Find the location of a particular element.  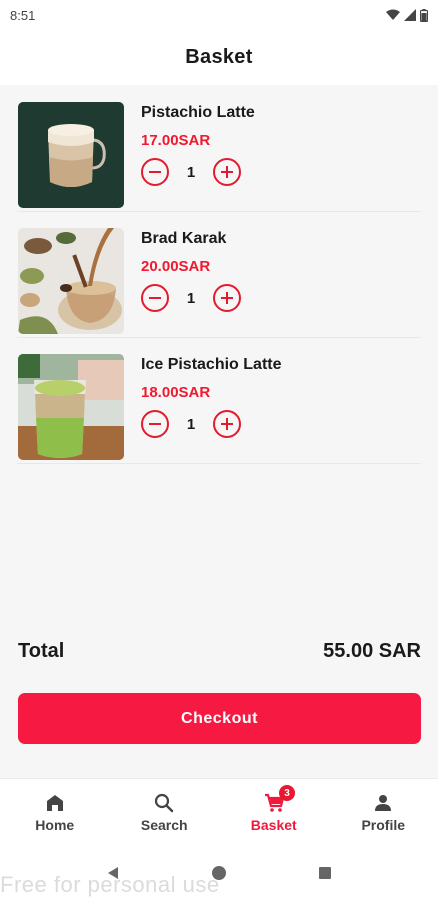

item-price: 20.00SAR is located at coordinates (176, 266).